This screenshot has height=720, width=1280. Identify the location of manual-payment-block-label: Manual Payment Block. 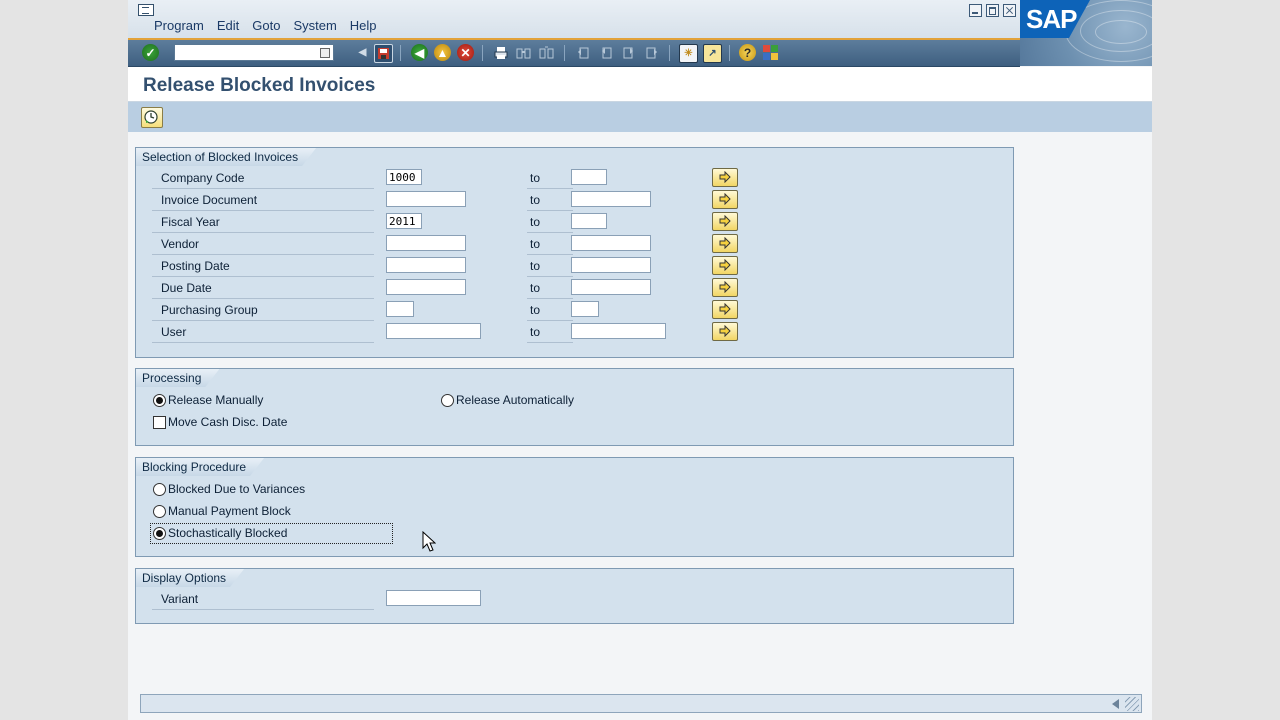
(229, 511).